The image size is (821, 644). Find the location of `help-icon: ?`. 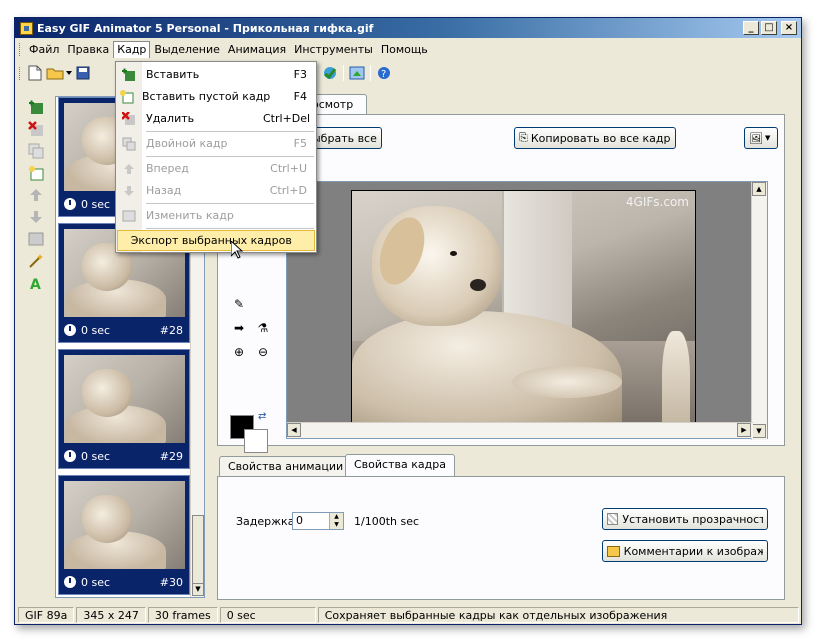

help-icon: ? is located at coordinates (384, 73).